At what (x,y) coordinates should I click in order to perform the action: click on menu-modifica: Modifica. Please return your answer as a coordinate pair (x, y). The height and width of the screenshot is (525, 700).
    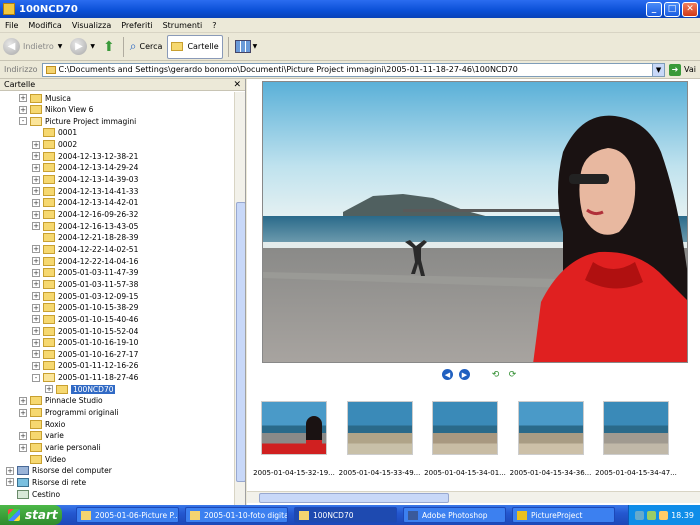
    Looking at the image, I should click on (44, 25).